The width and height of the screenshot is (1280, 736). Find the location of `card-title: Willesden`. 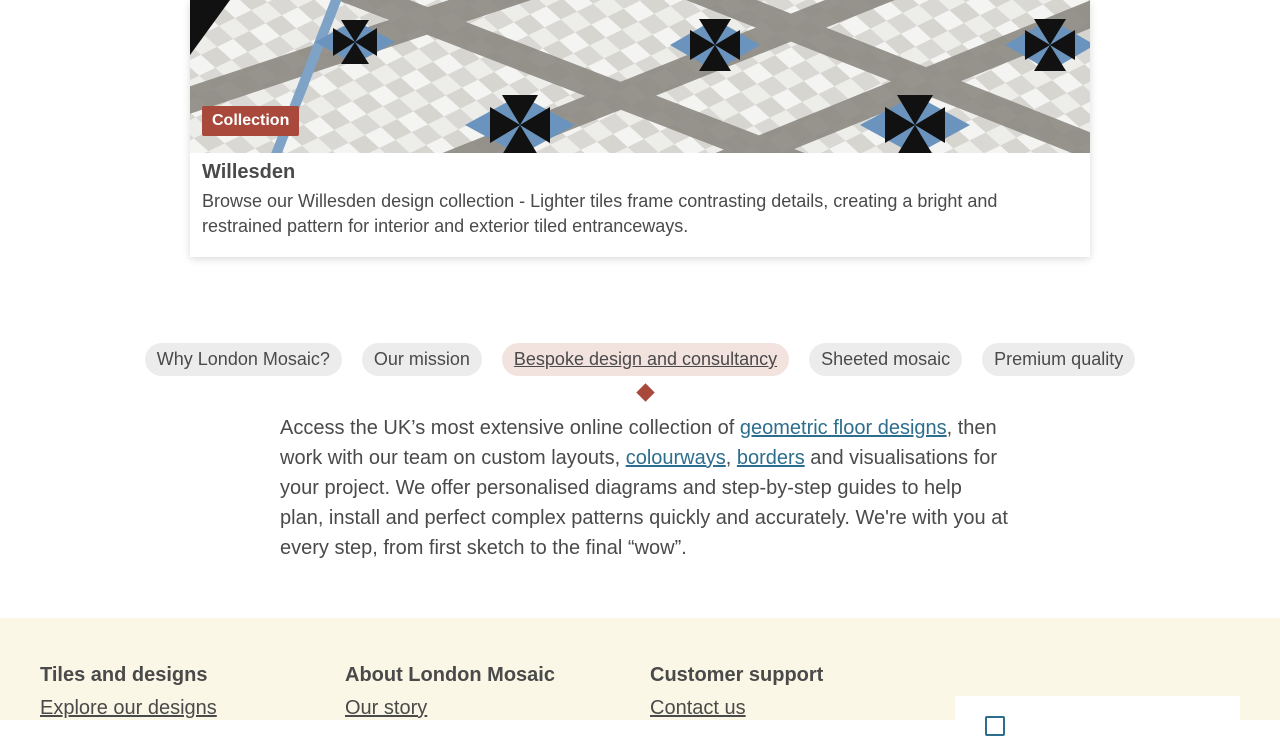

card-title: Willesden is located at coordinates (248, 172).